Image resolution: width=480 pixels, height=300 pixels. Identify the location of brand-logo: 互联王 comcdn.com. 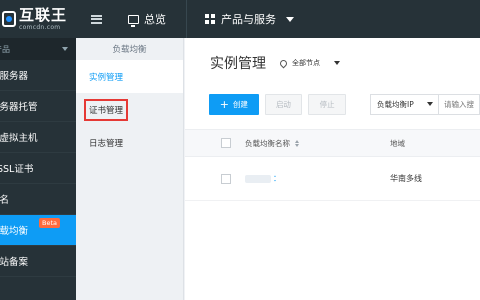
(38, 19).